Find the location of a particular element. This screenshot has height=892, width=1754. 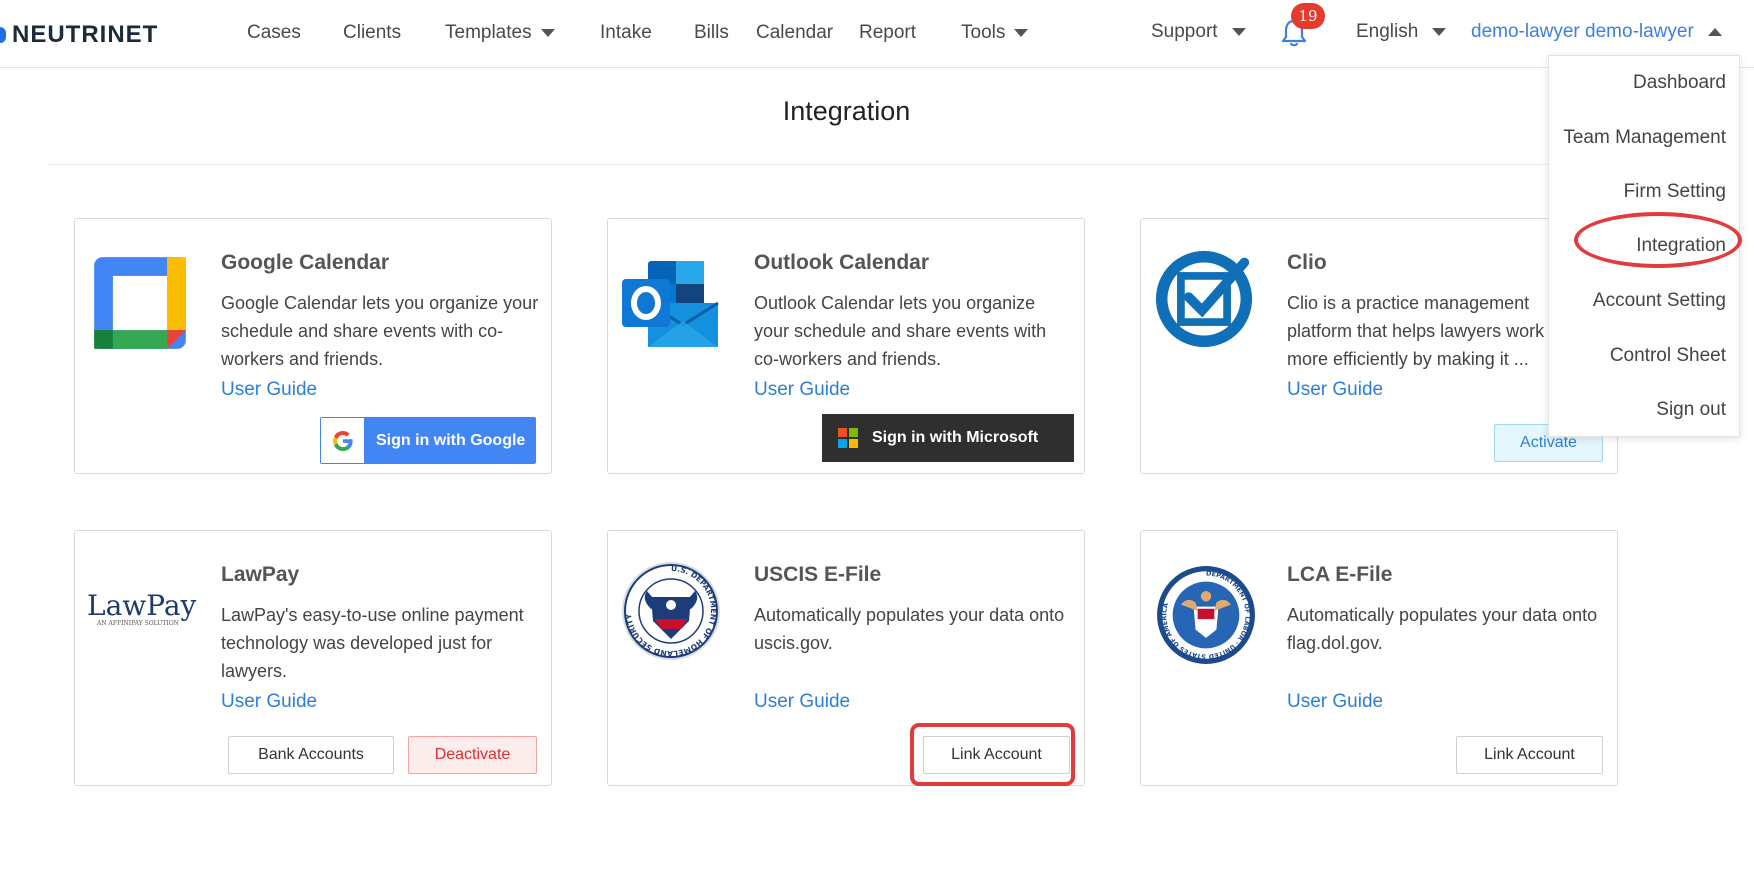

logo-mark-icon is located at coordinates (3, 35).